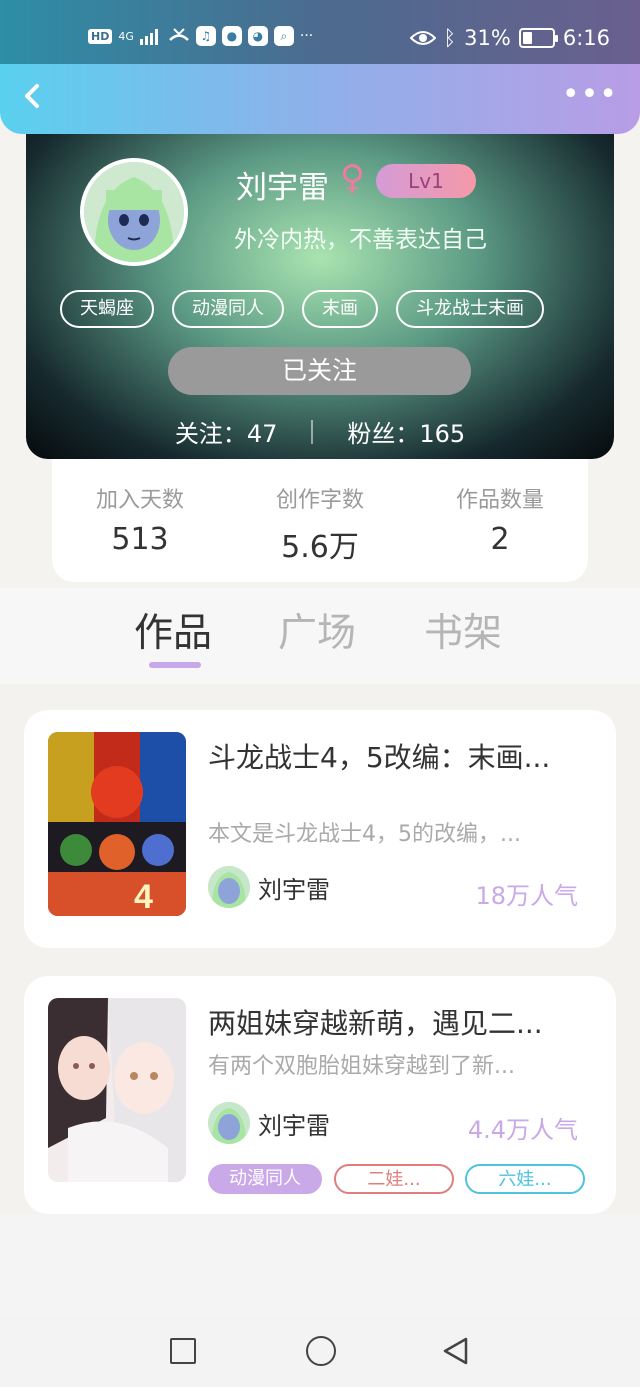 The image size is (640, 1387). What do you see at coordinates (320, 547) in the screenshot?
I see `stat-value: 5.6万` at bounding box center [320, 547].